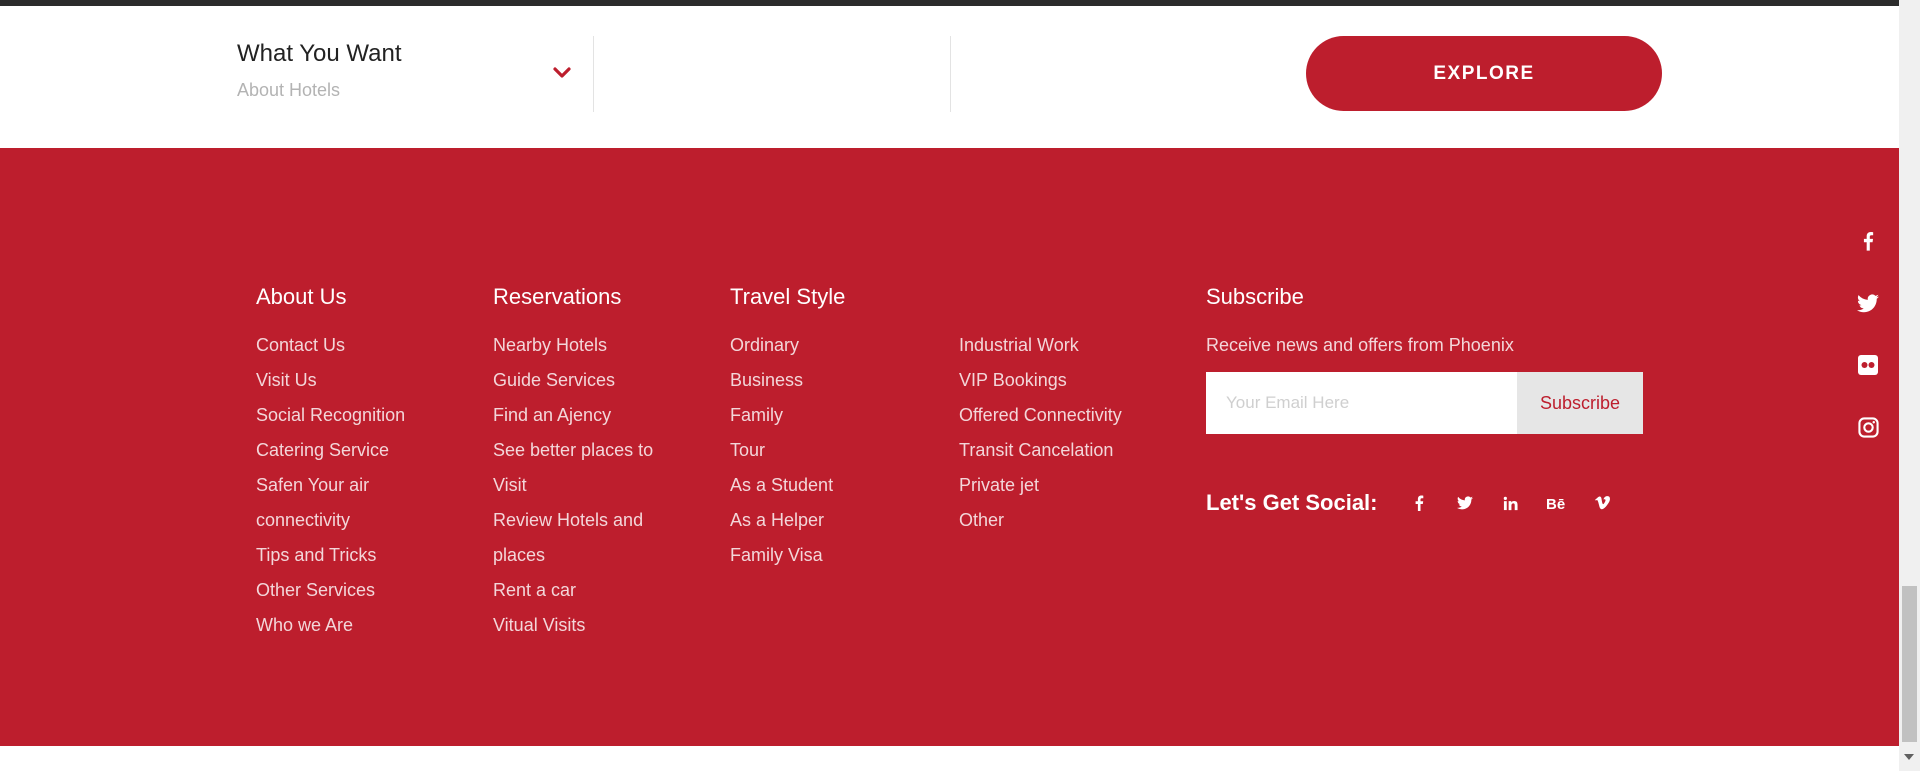 The width and height of the screenshot is (1920, 771). Describe the element at coordinates (1059, 485) in the screenshot. I see `footer-link: Private jet` at that location.